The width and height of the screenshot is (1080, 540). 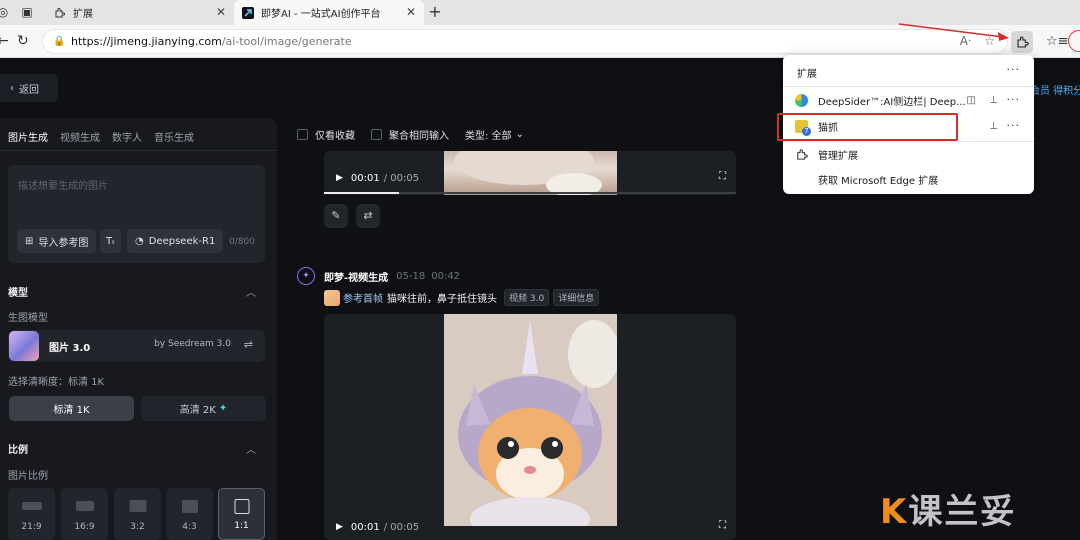 I want to click on annotation-arrow, so click(x=953, y=32).